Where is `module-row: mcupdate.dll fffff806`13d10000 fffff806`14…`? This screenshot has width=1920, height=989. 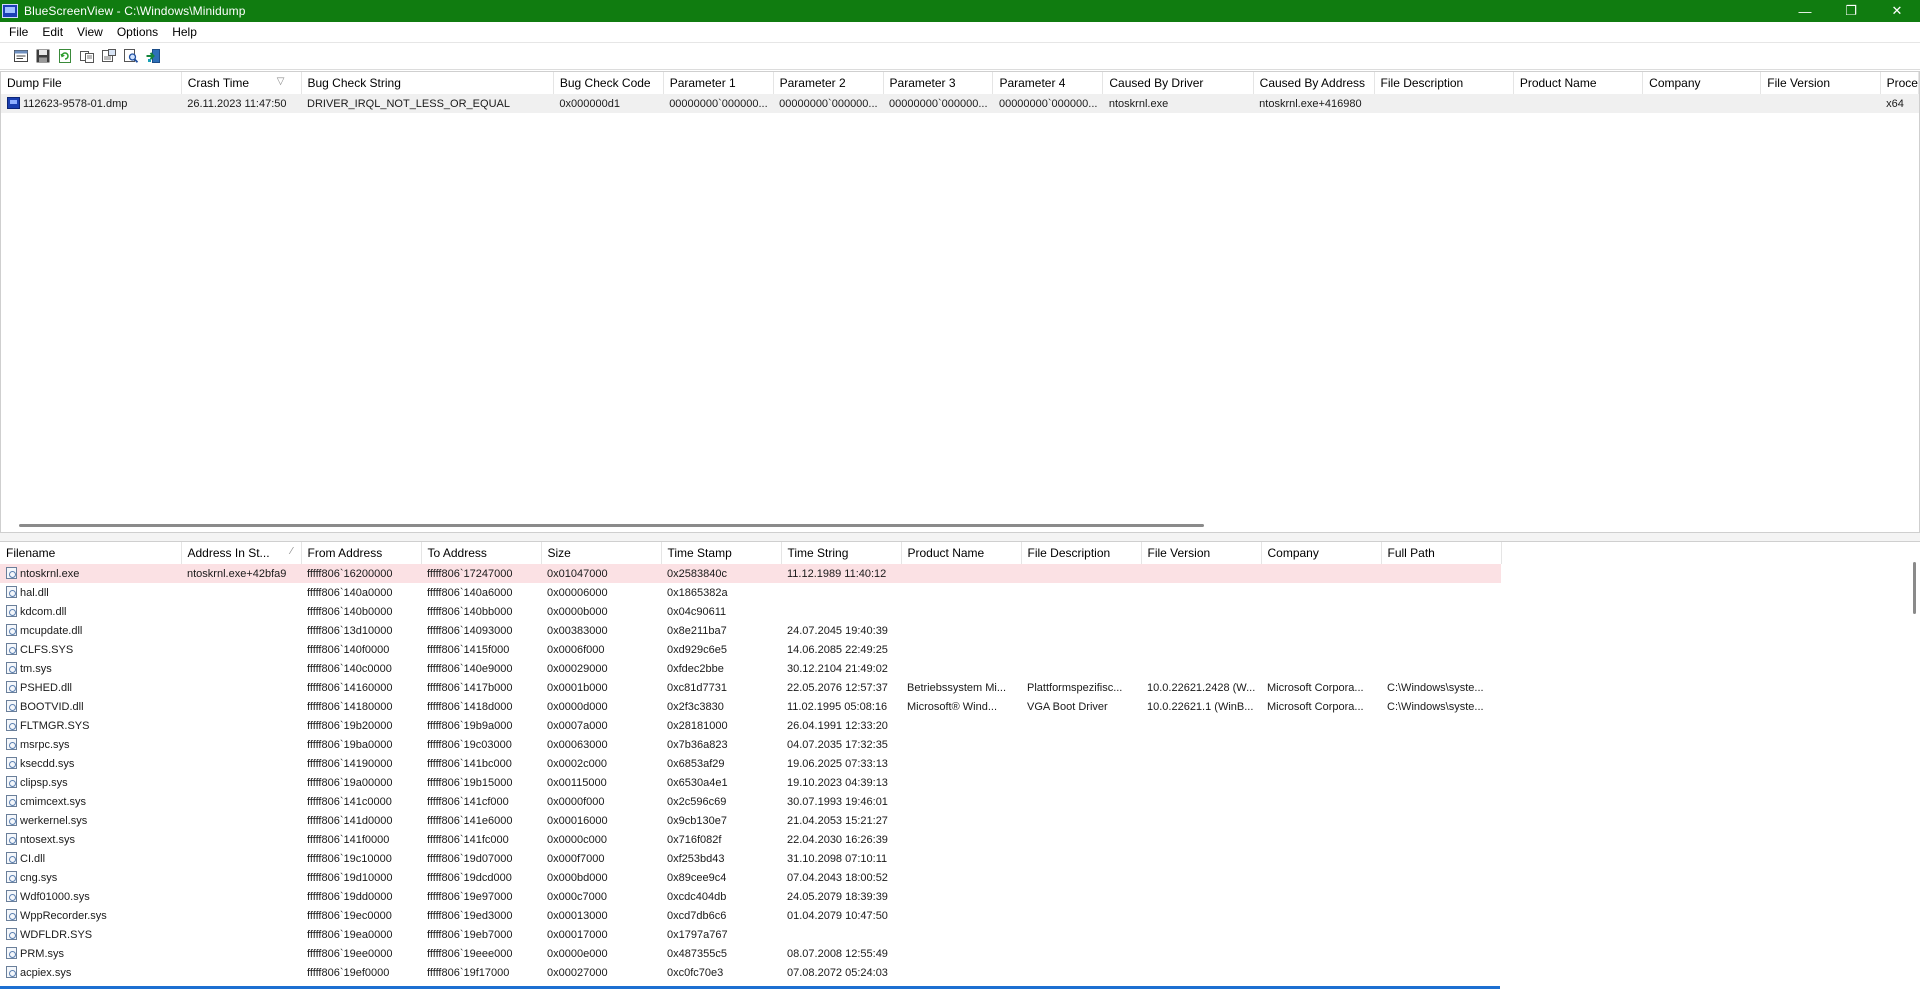 module-row: mcupdate.dll fffff806`13d10000 fffff806`14… is located at coordinates (750, 630).